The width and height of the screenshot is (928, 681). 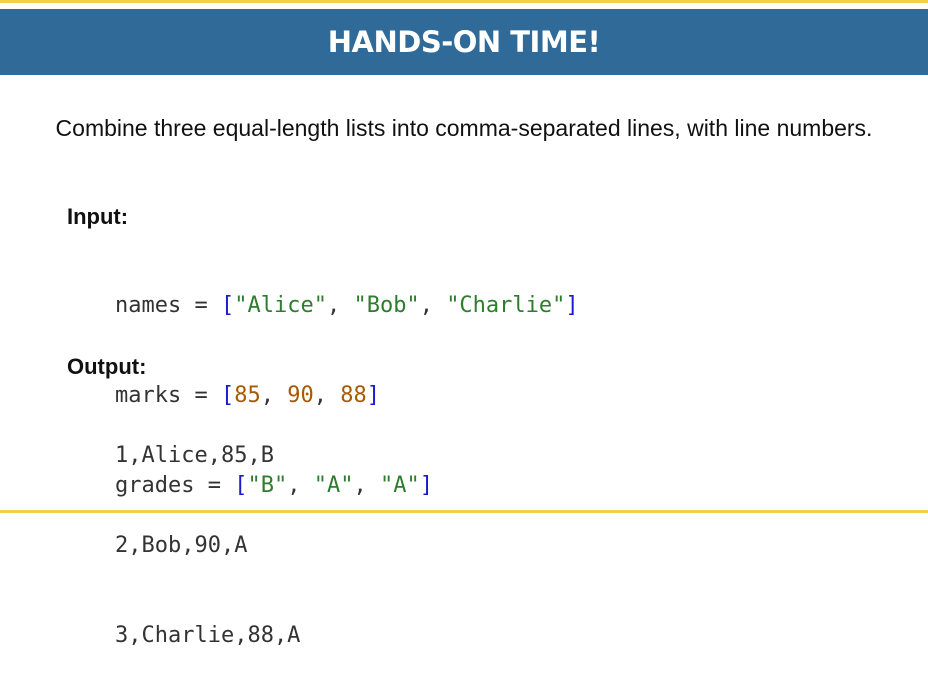 I want to click on header-bar: HANDS-ON TIME!, so click(x=464, y=42).